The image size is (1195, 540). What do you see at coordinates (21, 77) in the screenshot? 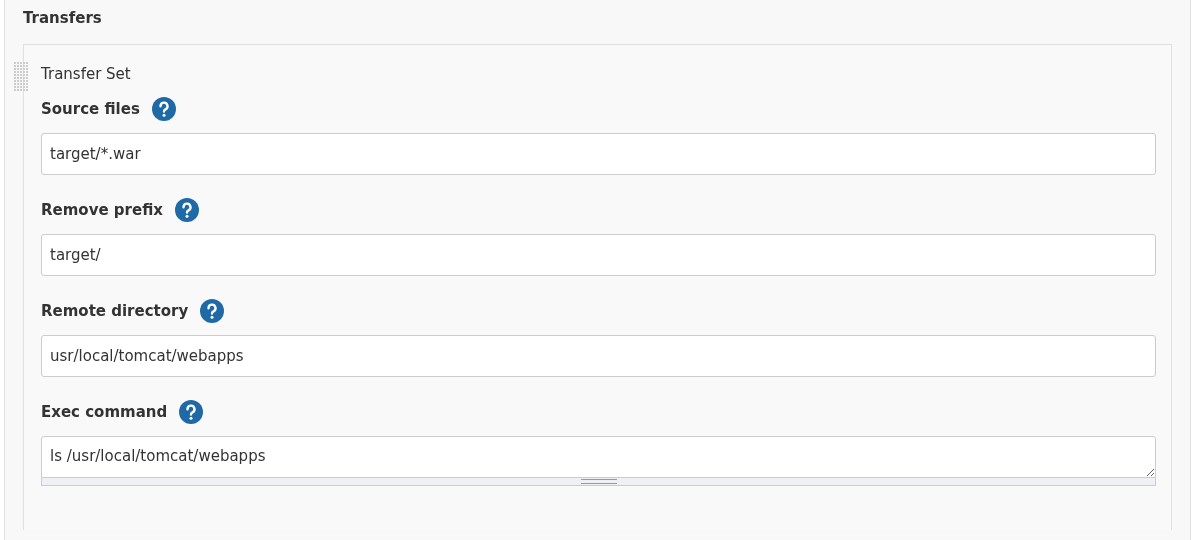
I see `drag-handle-icon` at bounding box center [21, 77].